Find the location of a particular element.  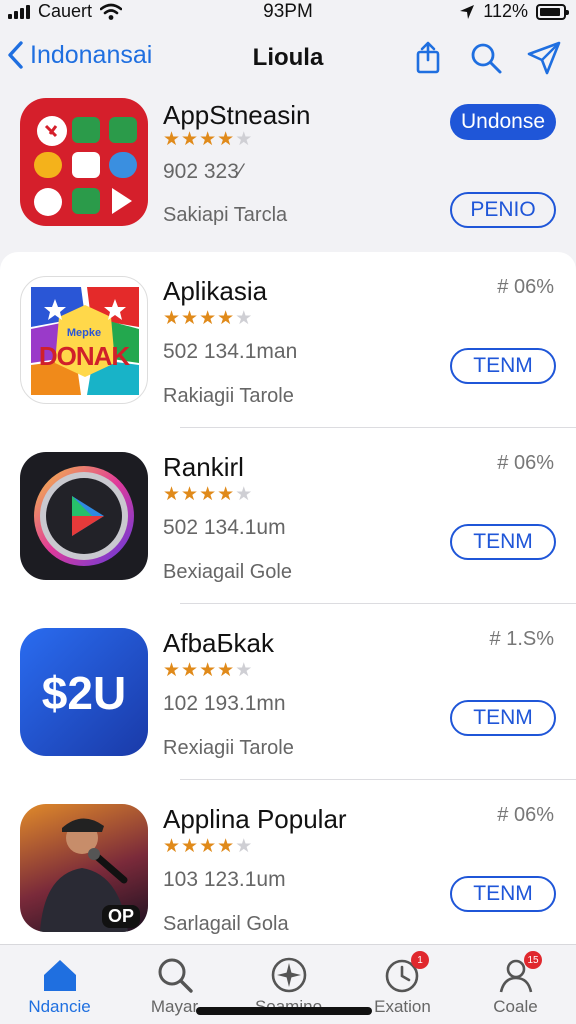

app-meta: 502 134.1um is located at coordinates (224, 527).